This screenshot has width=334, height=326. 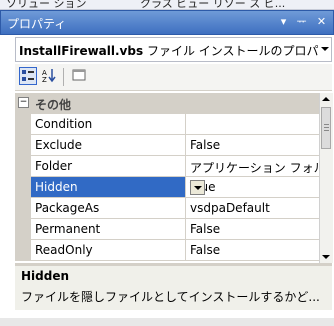 What do you see at coordinates (167, 103) in the screenshot?
I see `category-row: − その他` at bounding box center [167, 103].